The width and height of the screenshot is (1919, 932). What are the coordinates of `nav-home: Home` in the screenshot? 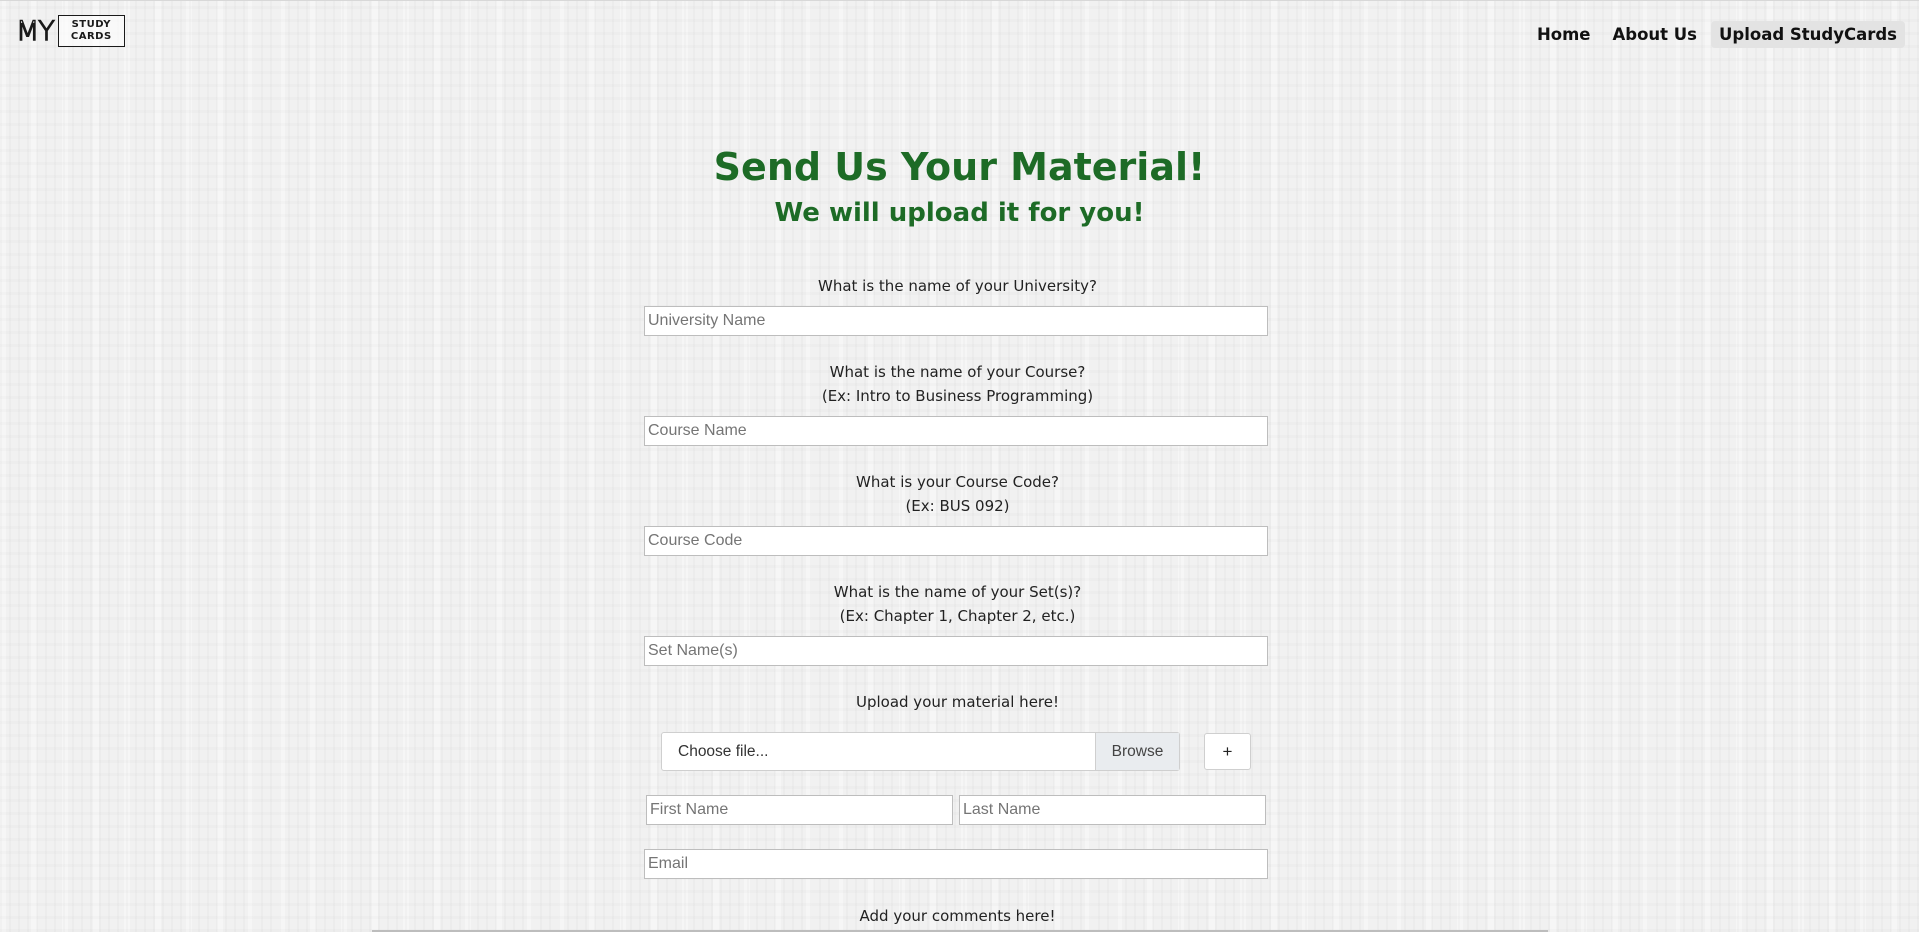 It's located at (1564, 34).